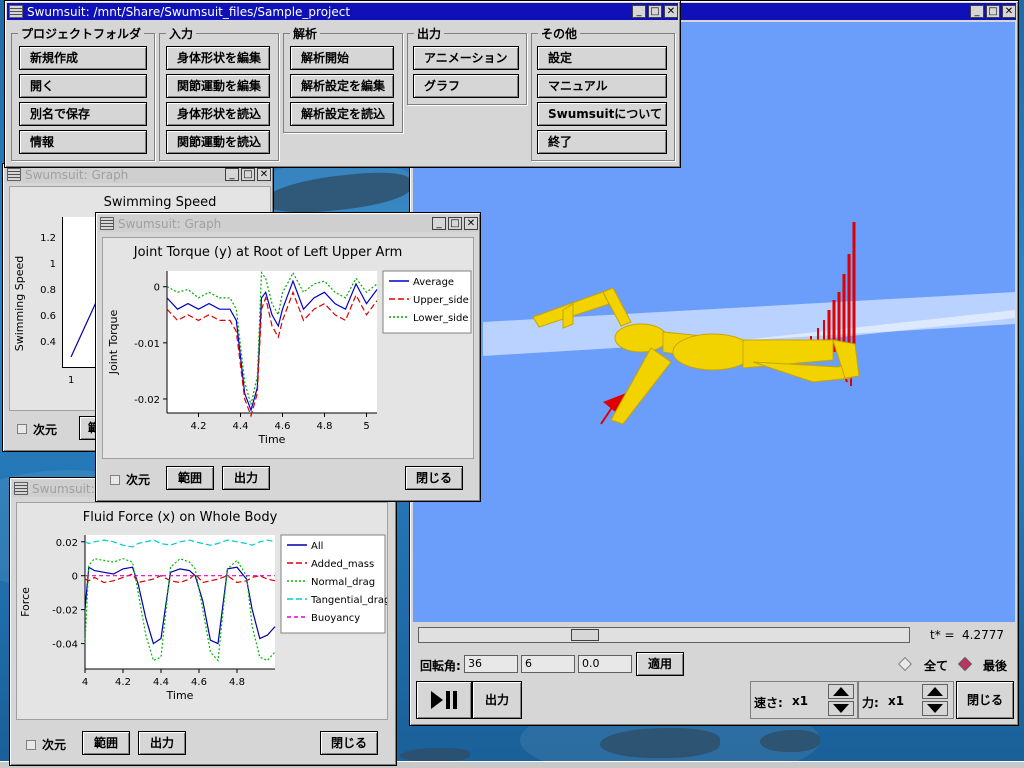  Describe the element at coordinates (870, 703) in the screenshot. I see `force-label: 力:` at that location.